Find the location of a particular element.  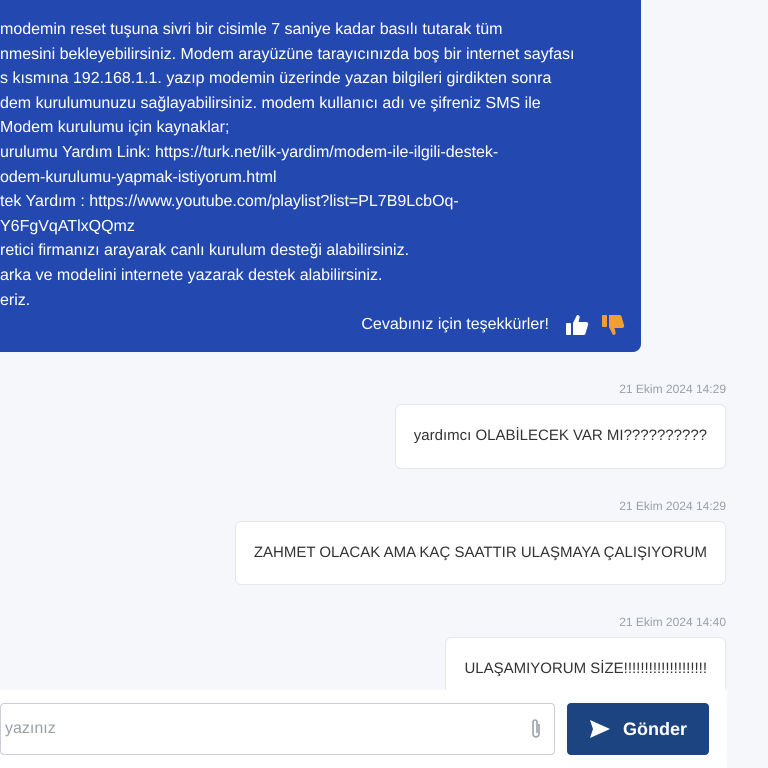

message-text-line: tek Yardım : https://www.youtube.com/playlist?list=PL7B9LcbOq- is located at coordinates (229, 202).